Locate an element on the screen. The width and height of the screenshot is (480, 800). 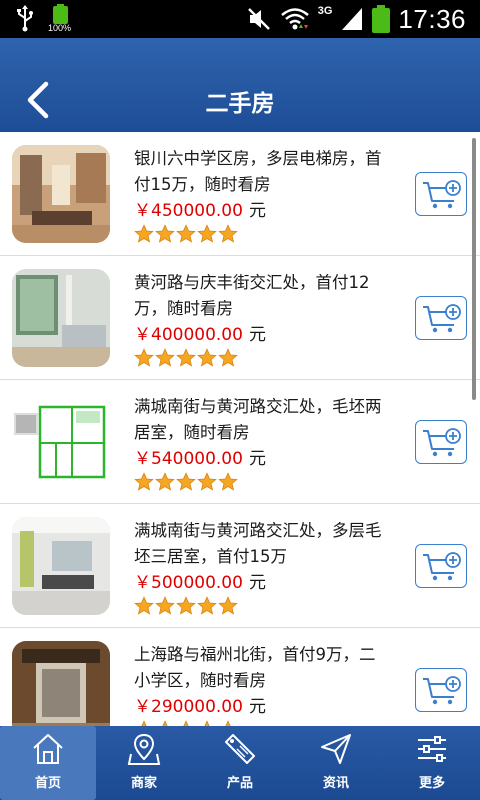
nav-label-products: 产品 is located at coordinates (239, 783).